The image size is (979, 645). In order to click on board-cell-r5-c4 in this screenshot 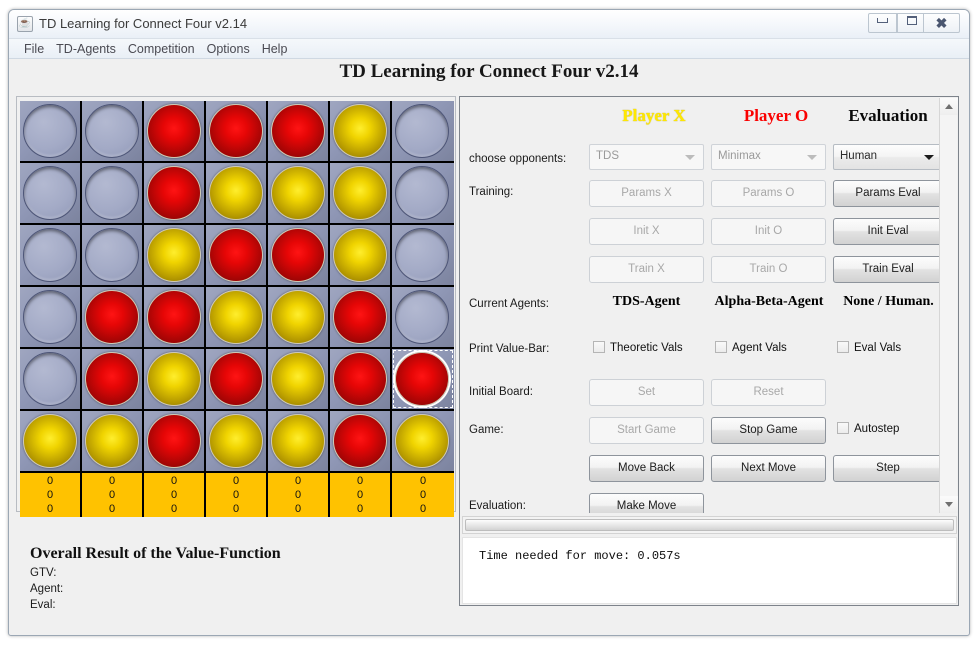, I will do `click(299, 442)`.